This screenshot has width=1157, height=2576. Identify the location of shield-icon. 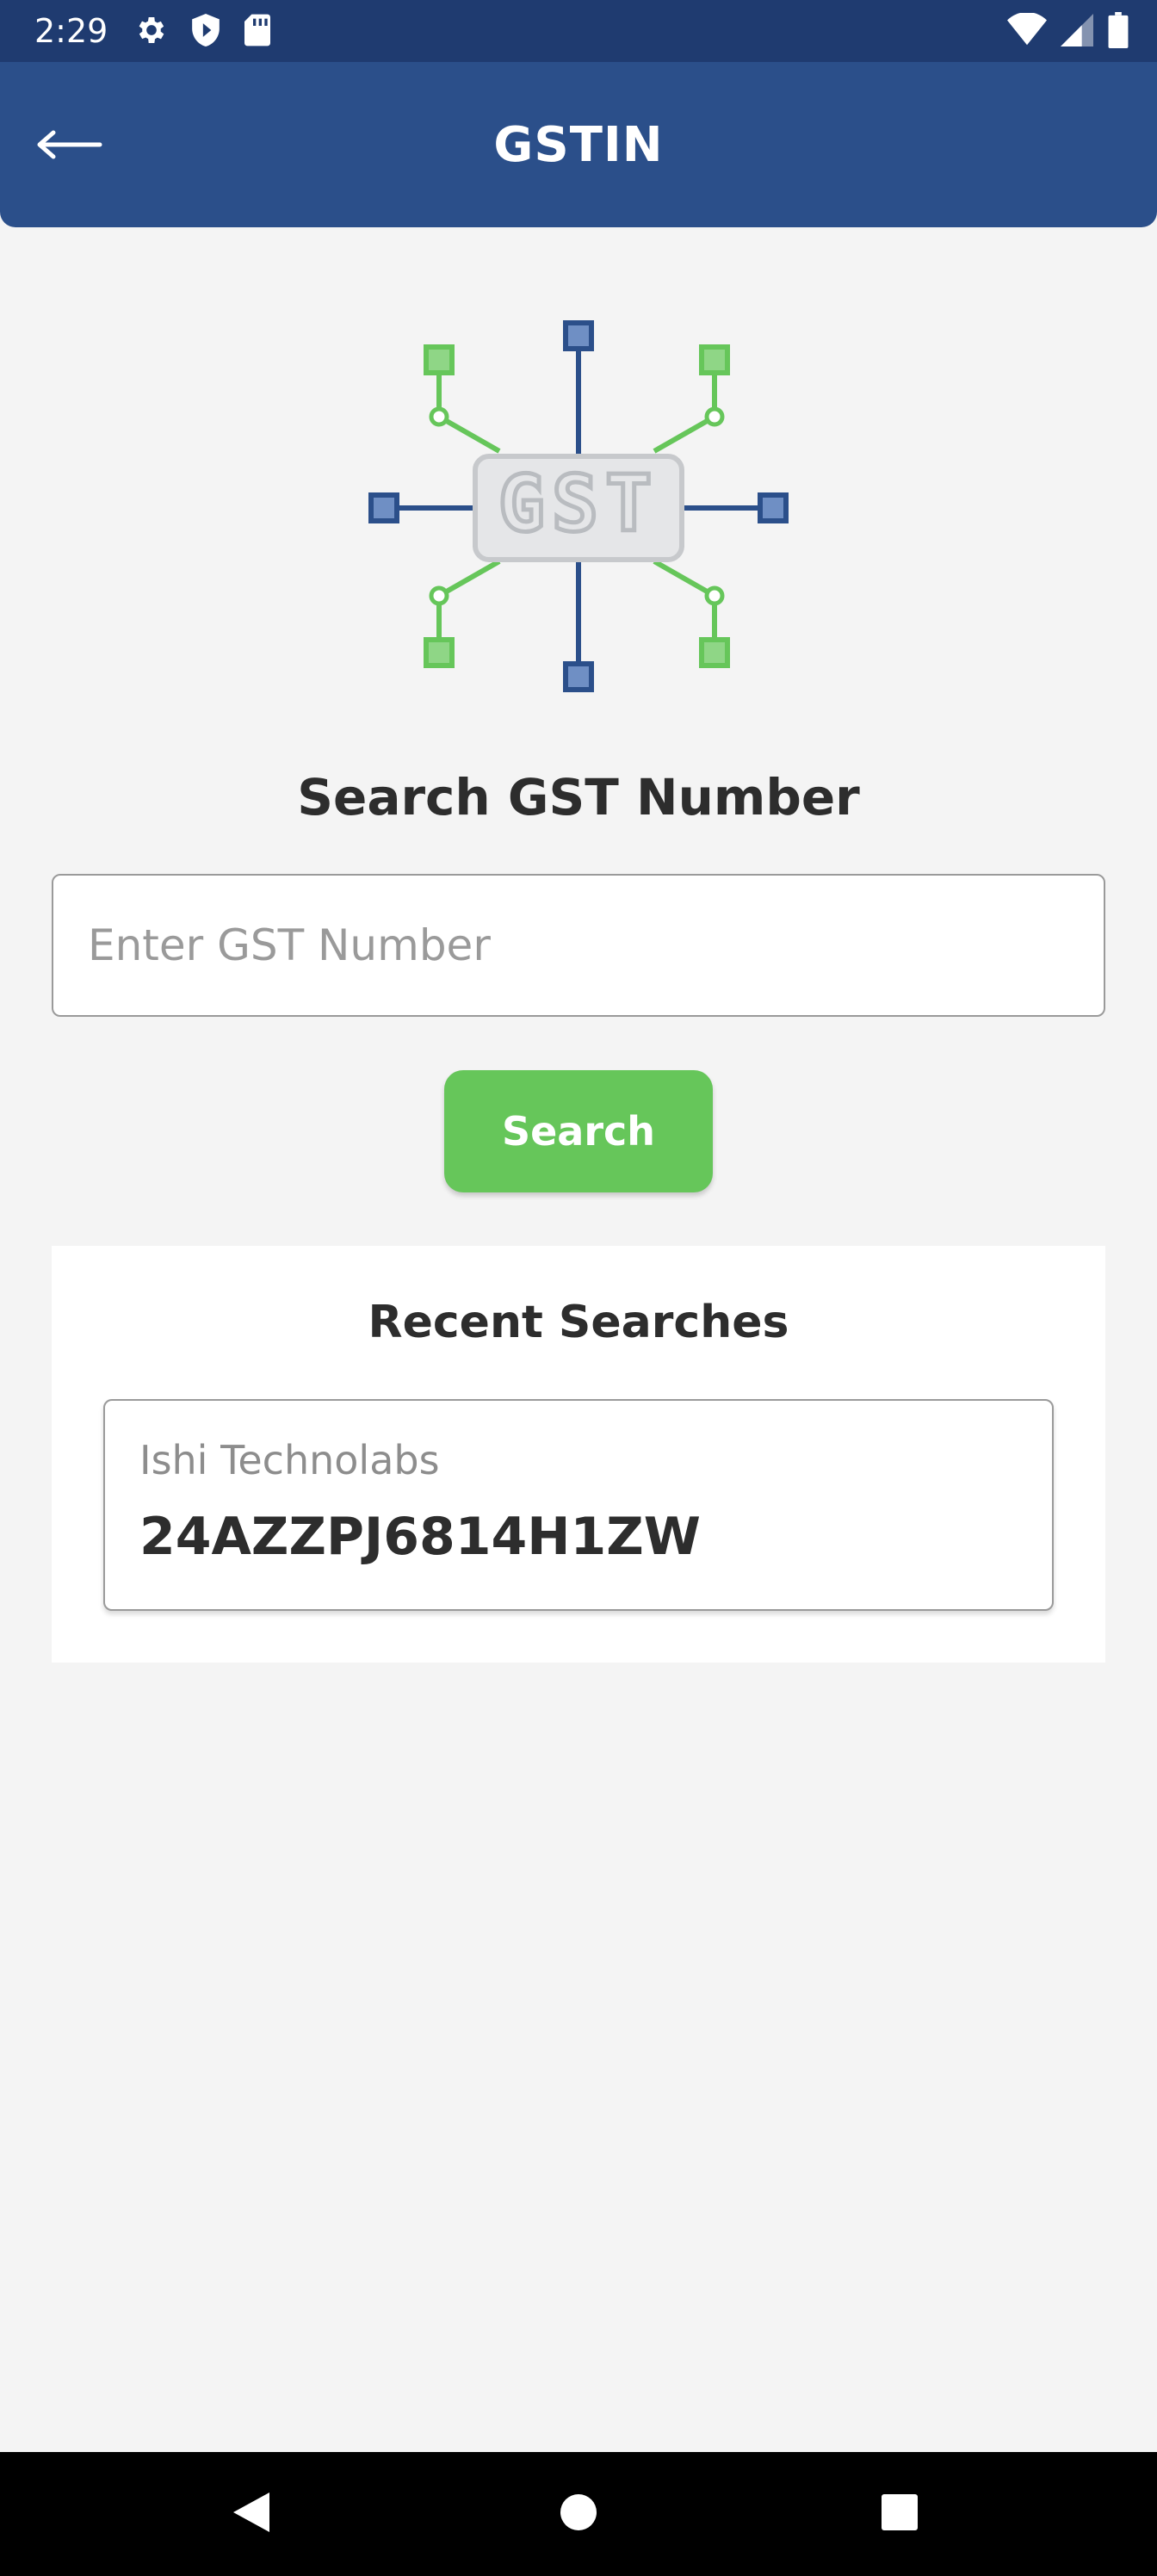
(206, 32).